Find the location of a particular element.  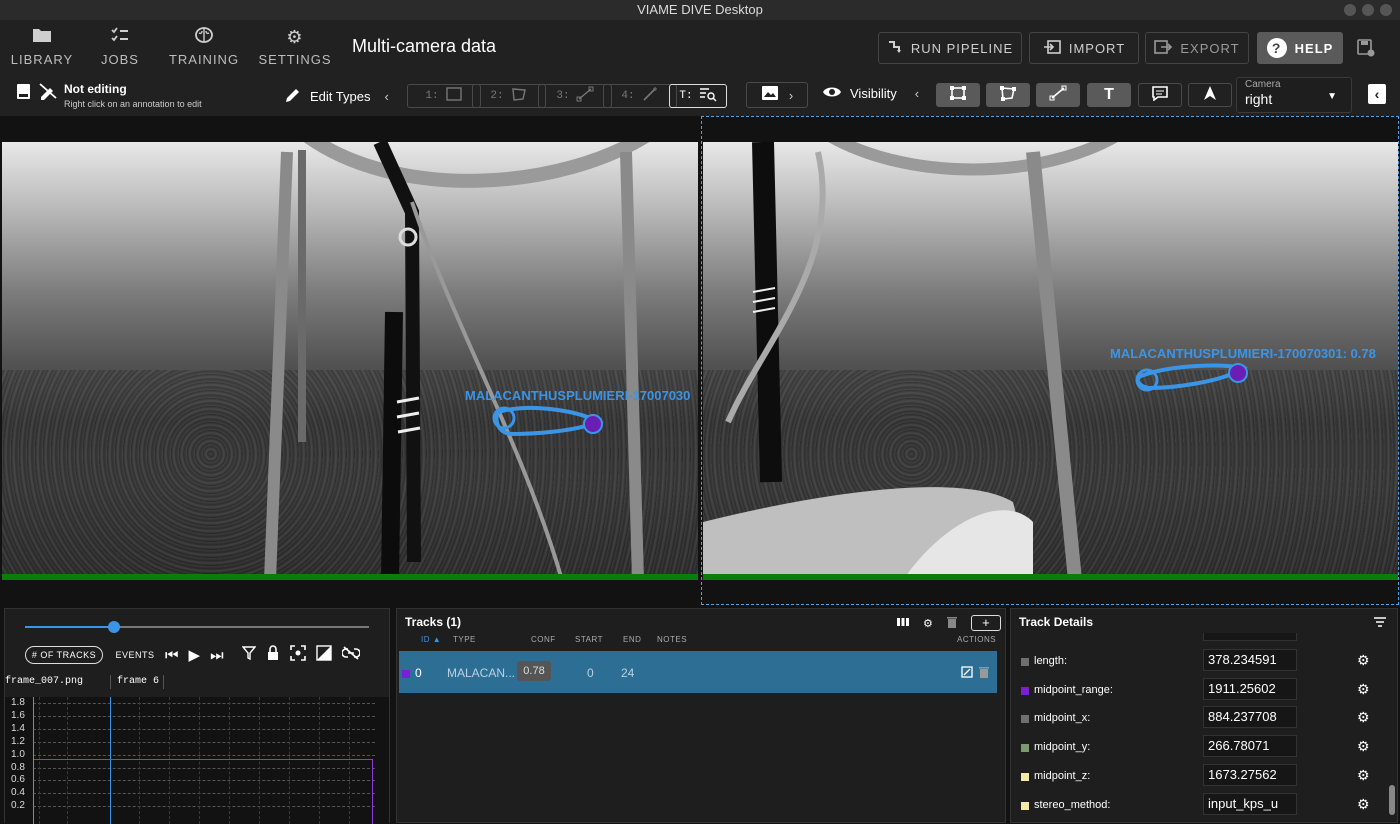

skip-previous-icon: ⏮ is located at coordinates (172, 655).